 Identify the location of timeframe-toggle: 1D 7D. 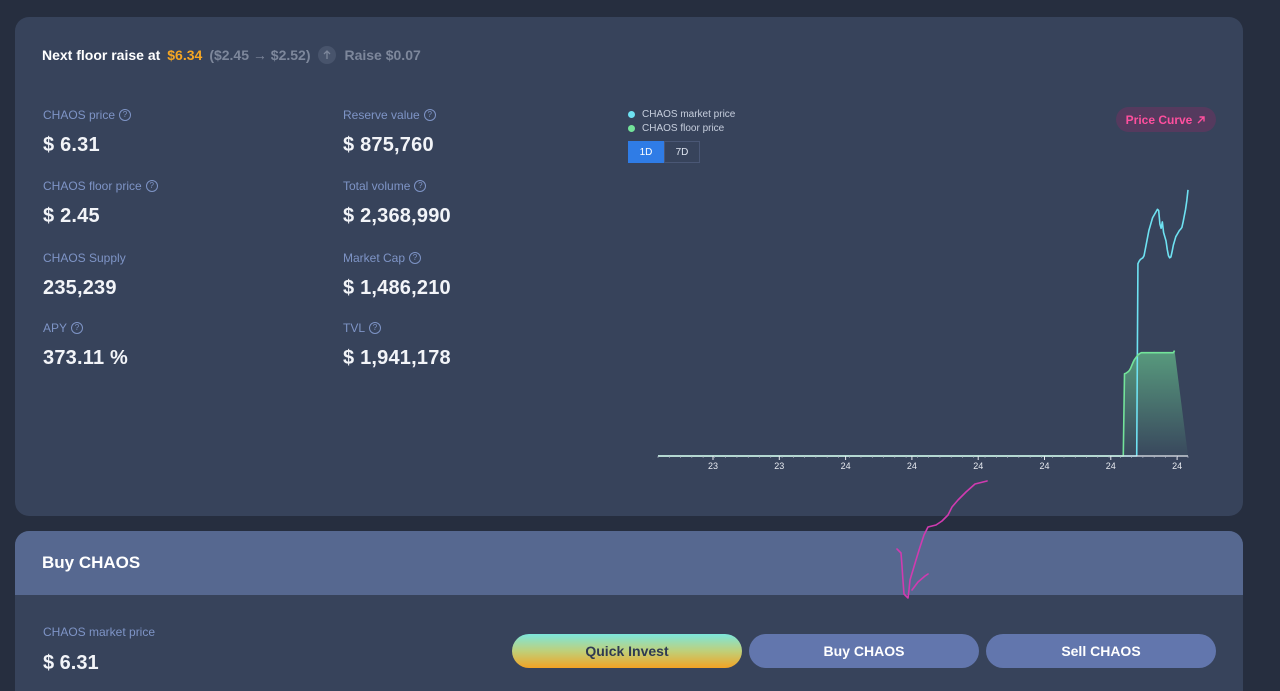
(664, 152).